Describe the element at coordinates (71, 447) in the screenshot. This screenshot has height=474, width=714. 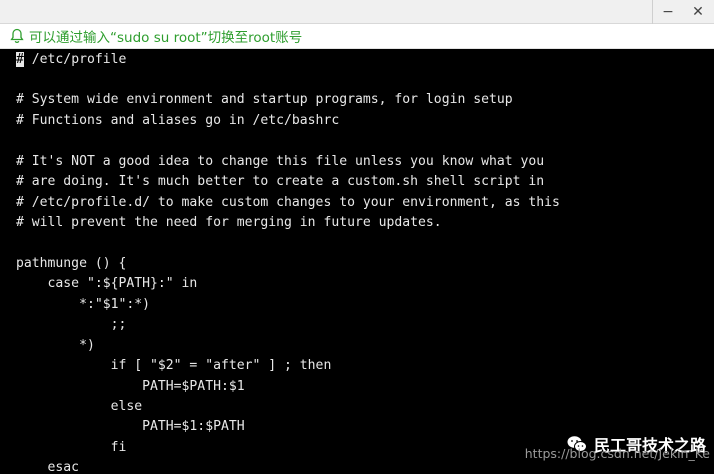
I see `terminal-line: fi` at that location.